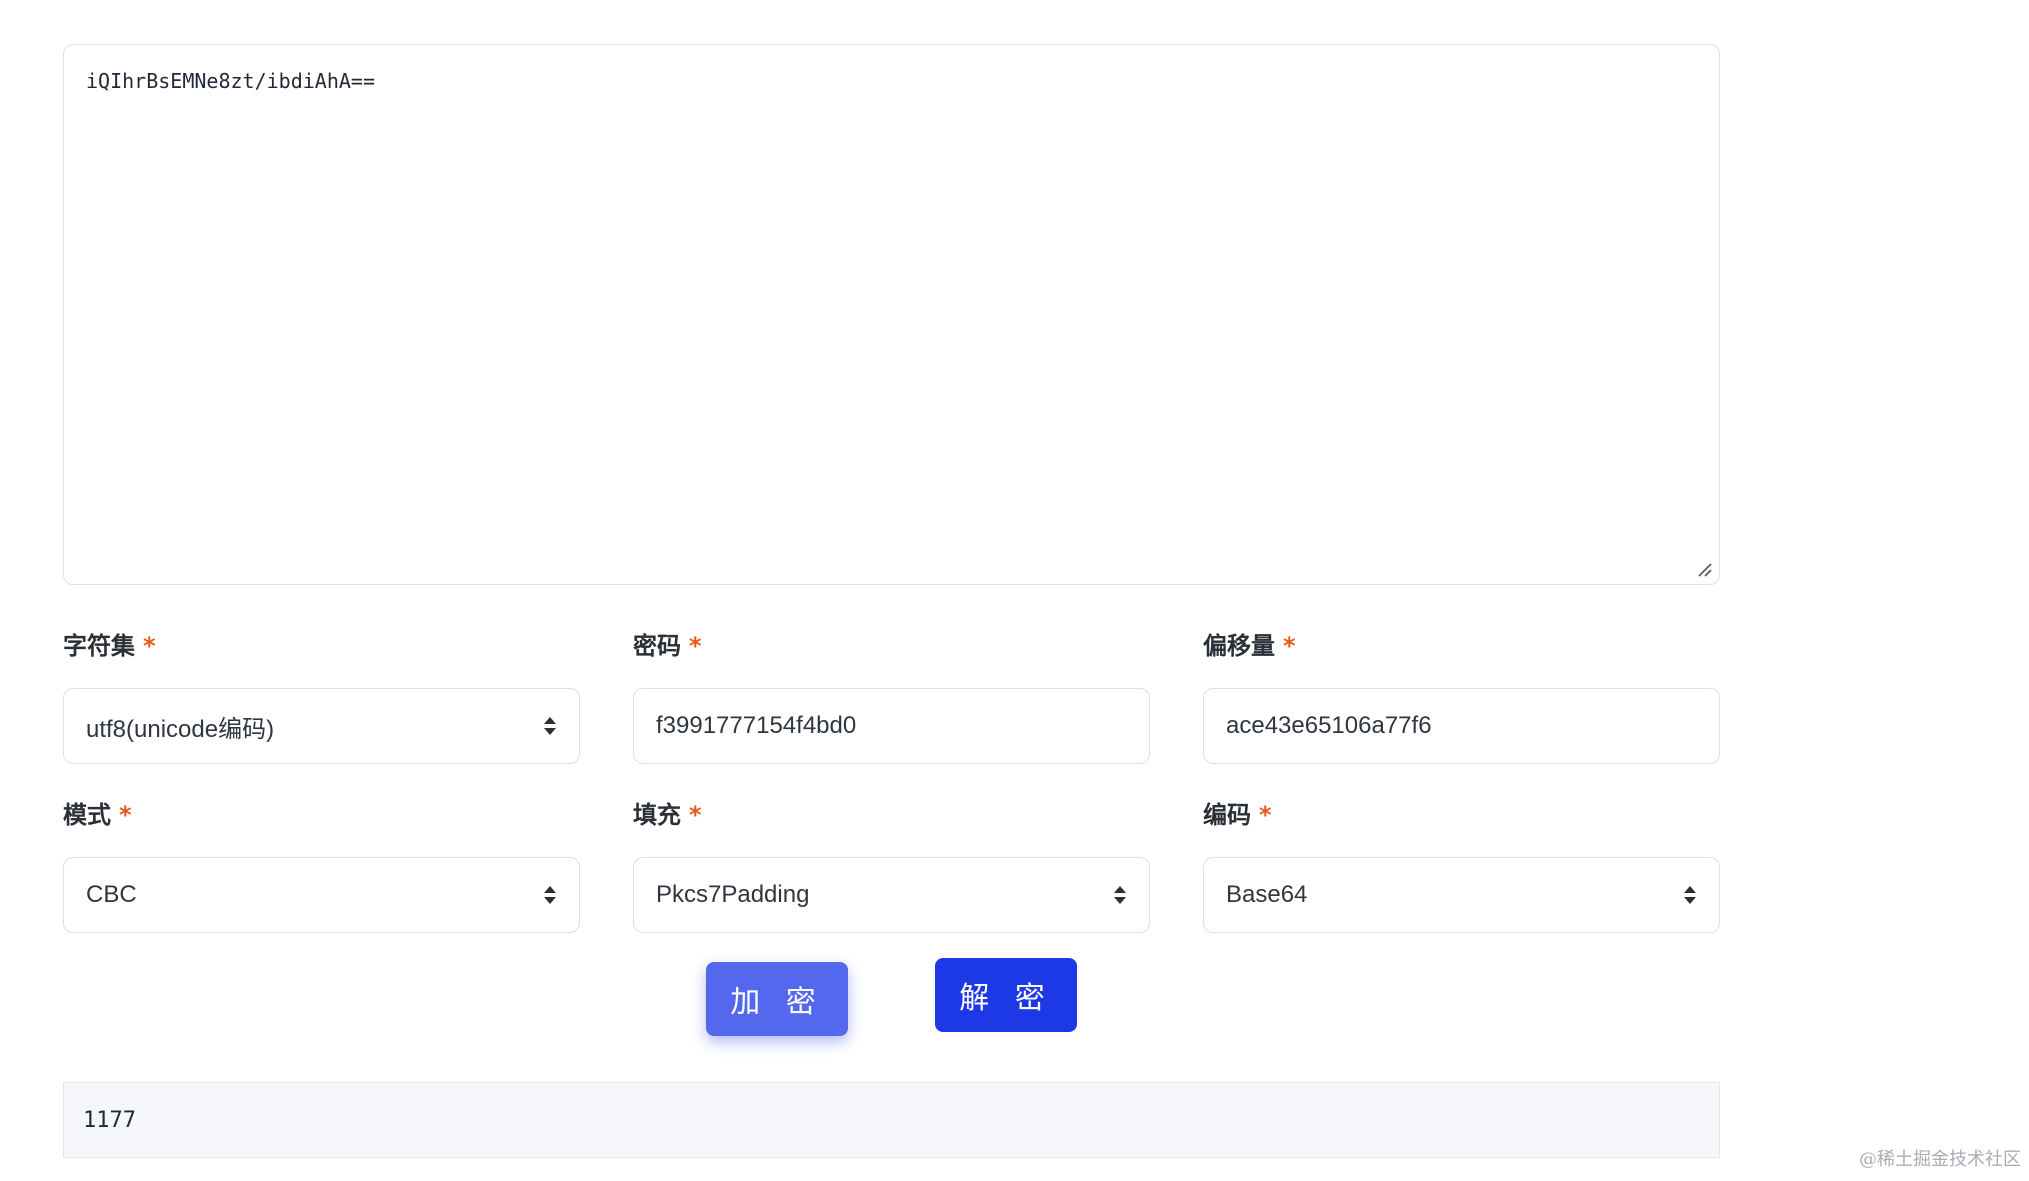  Describe the element at coordinates (109, 1120) in the screenshot. I see `result-text: 1177` at that location.